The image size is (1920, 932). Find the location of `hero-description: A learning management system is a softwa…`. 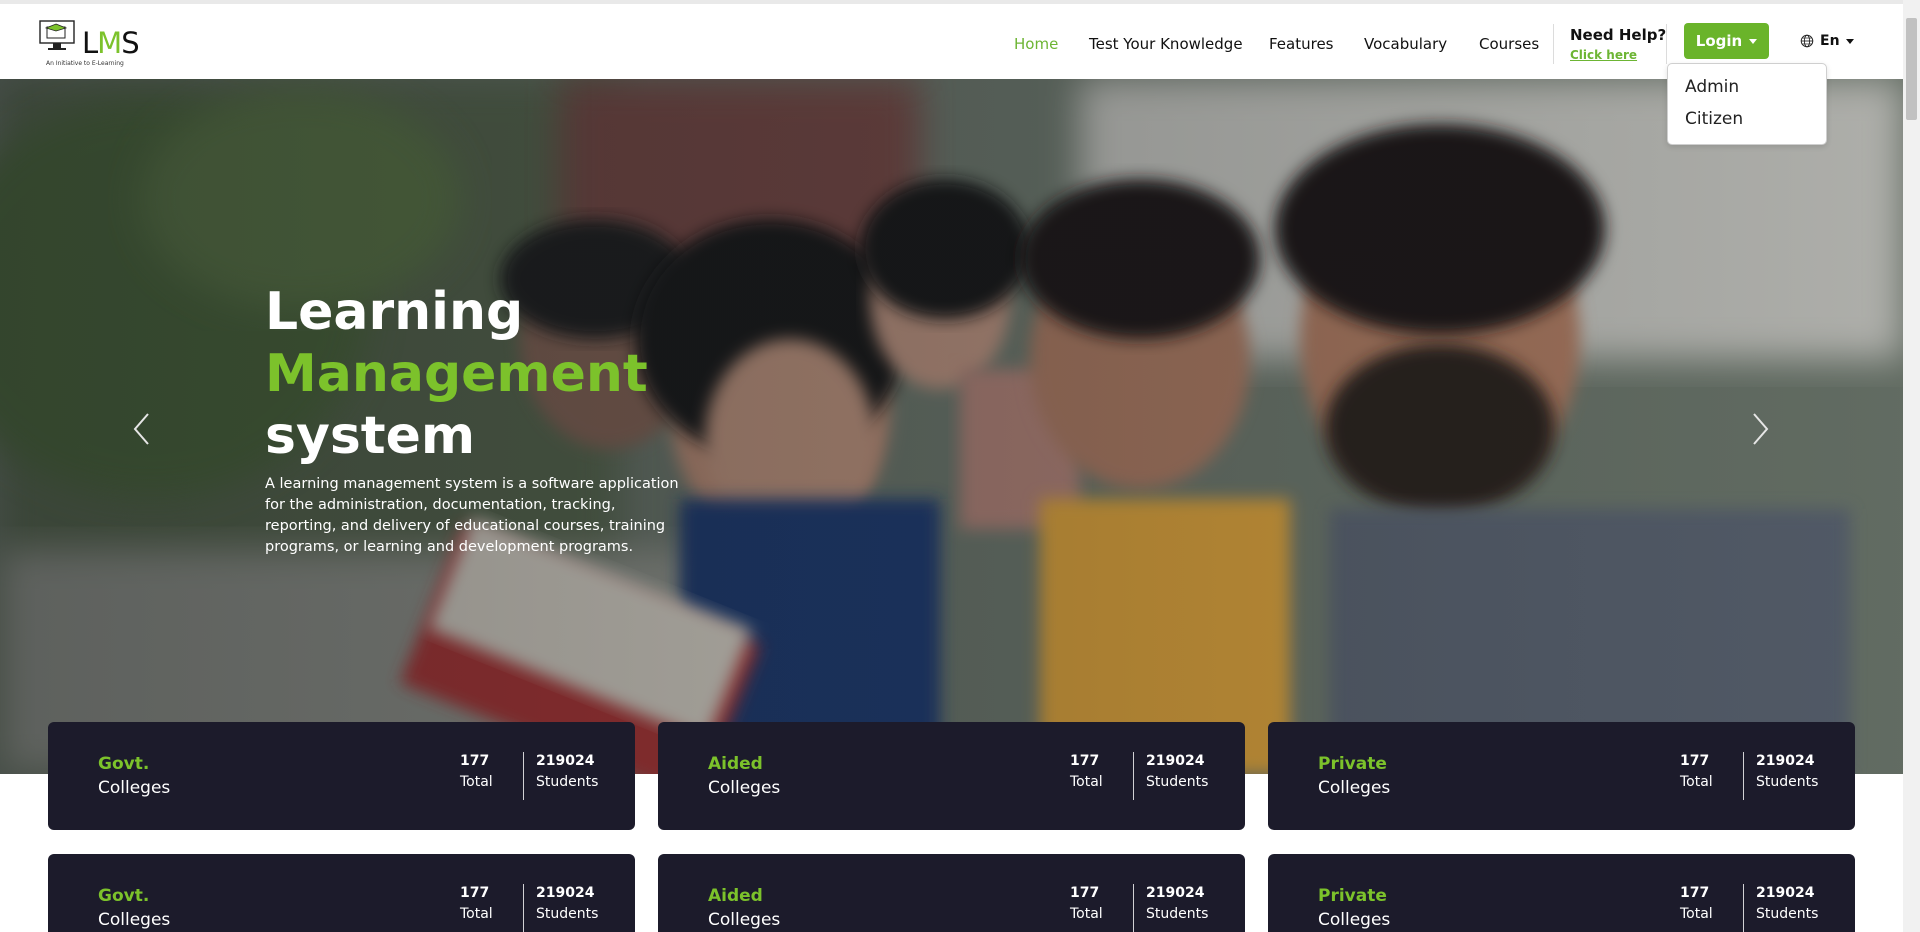

hero-description: A learning management system is a softwa… is located at coordinates (472, 515).